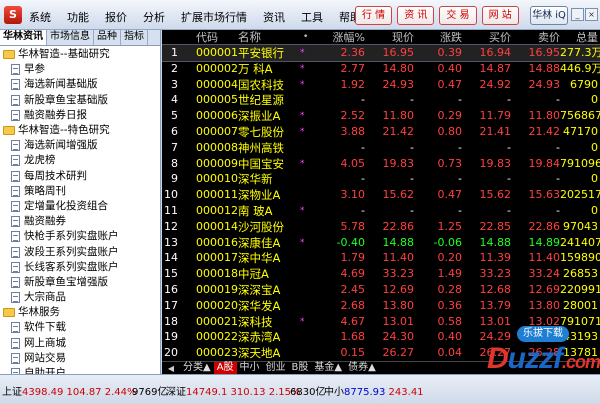 This screenshot has width=600, height=404. What do you see at coordinates (438, 37) in the screenshot?
I see `col-header-change: 涨跌` at bounding box center [438, 37].